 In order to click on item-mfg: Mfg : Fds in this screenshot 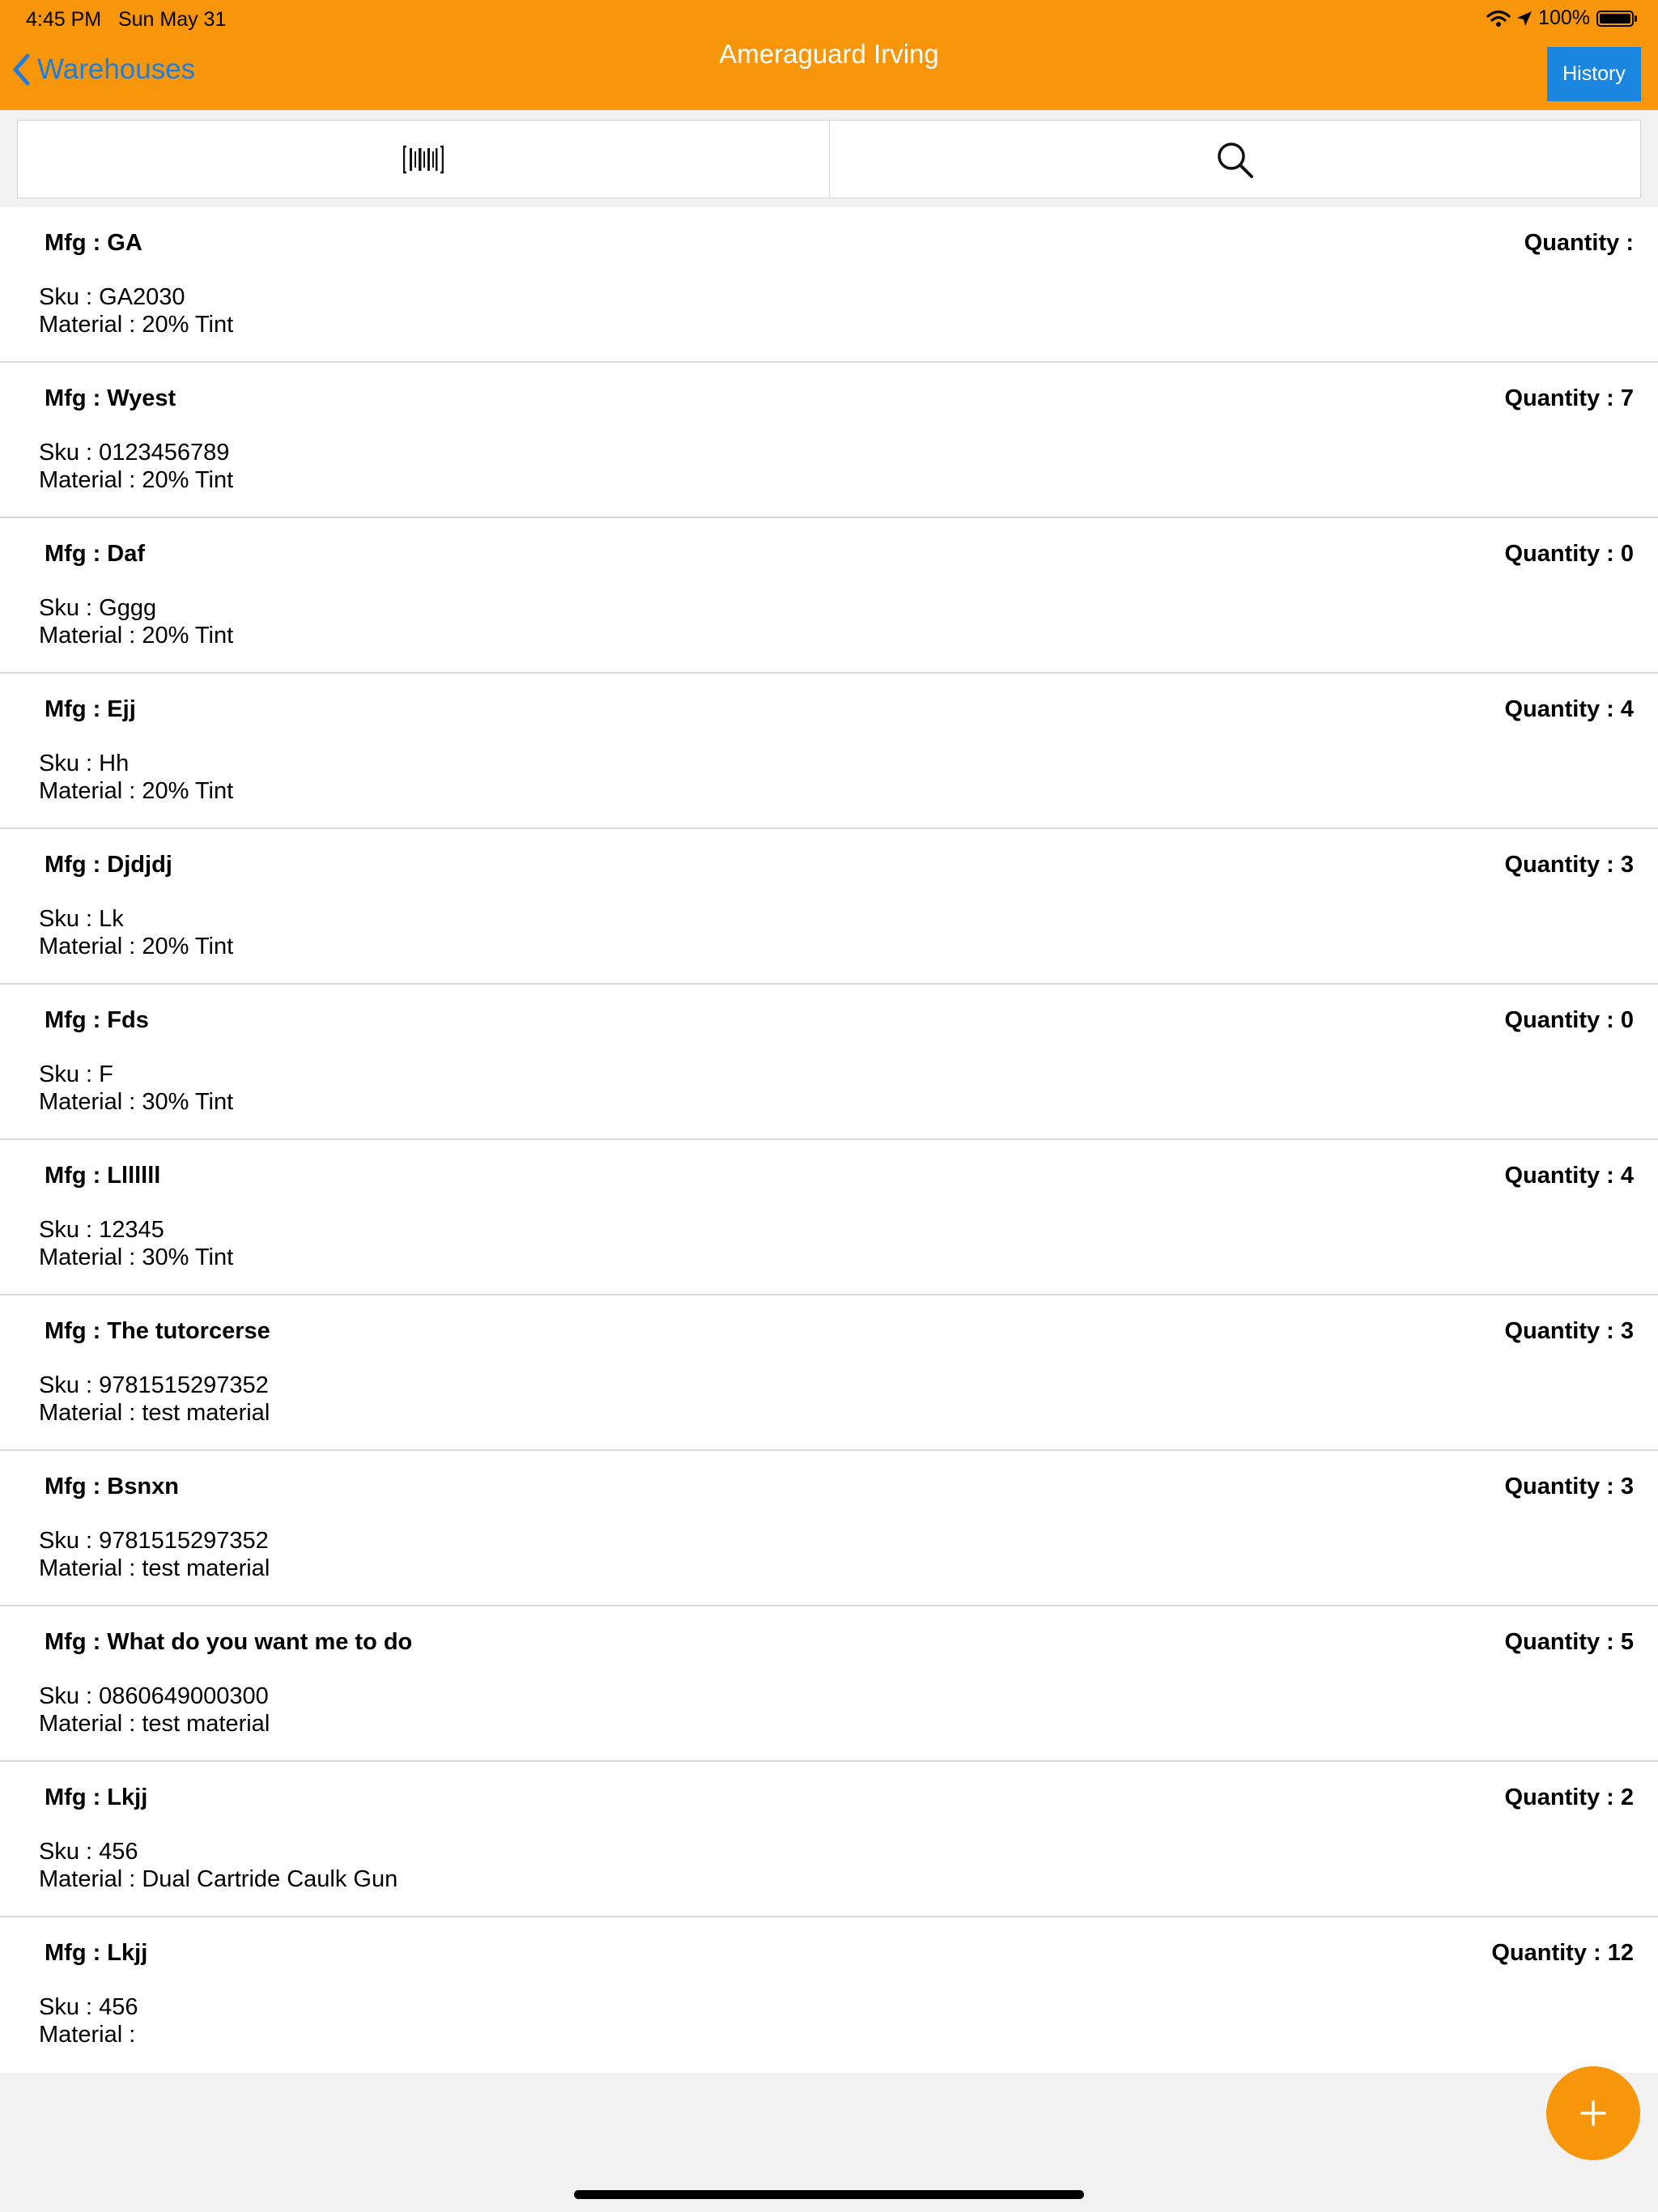, I will do `click(97, 1020)`.